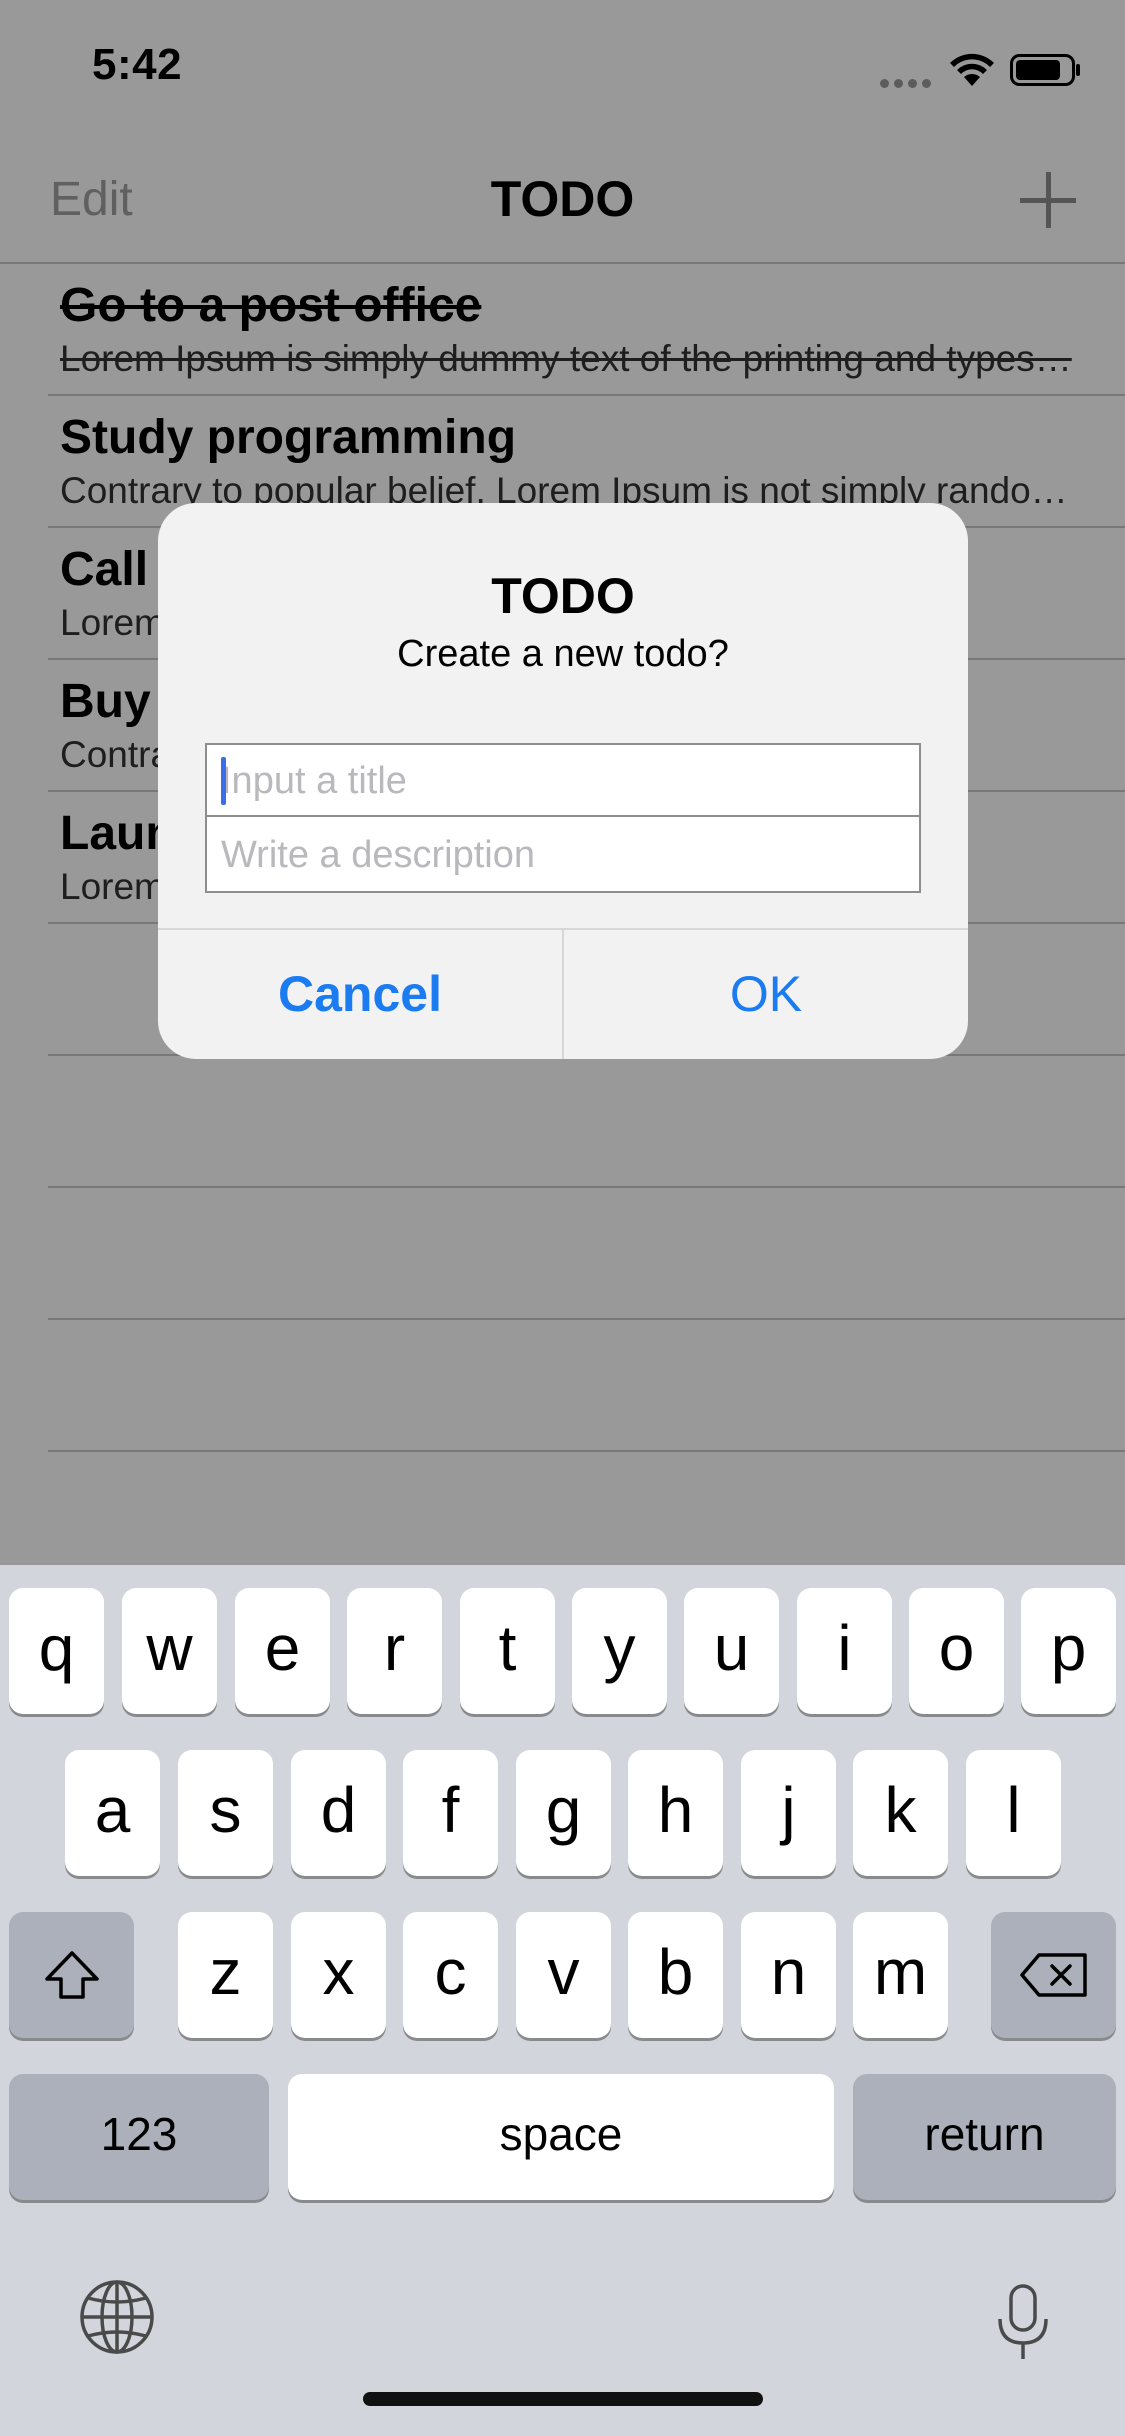 This screenshot has height=2436, width=1125. Describe the element at coordinates (169, 1651) in the screenshot. I see `key-w: w` at that location.